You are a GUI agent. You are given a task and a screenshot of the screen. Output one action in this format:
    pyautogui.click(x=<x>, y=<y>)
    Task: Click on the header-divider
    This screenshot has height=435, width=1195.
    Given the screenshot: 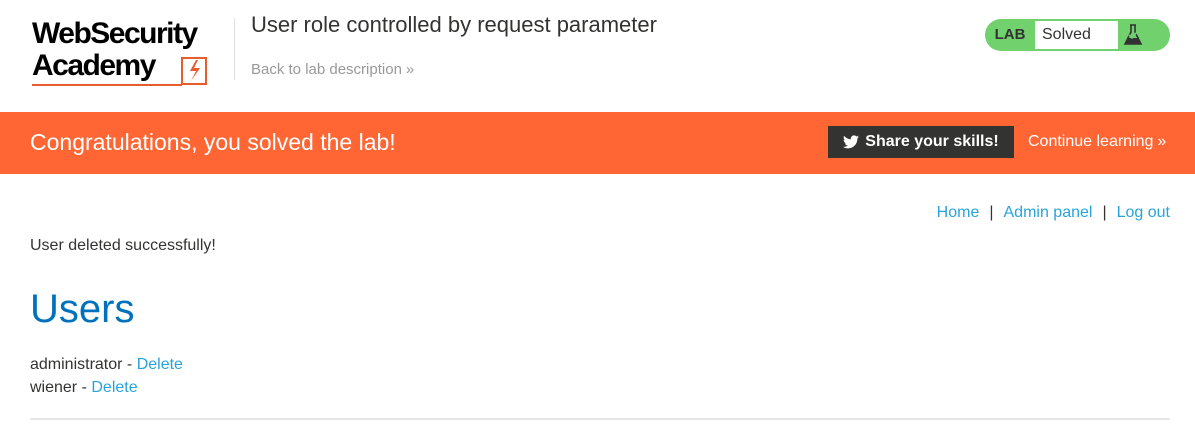 What is the action you would take?
    pyautogui.click(x=234, y=49)
    